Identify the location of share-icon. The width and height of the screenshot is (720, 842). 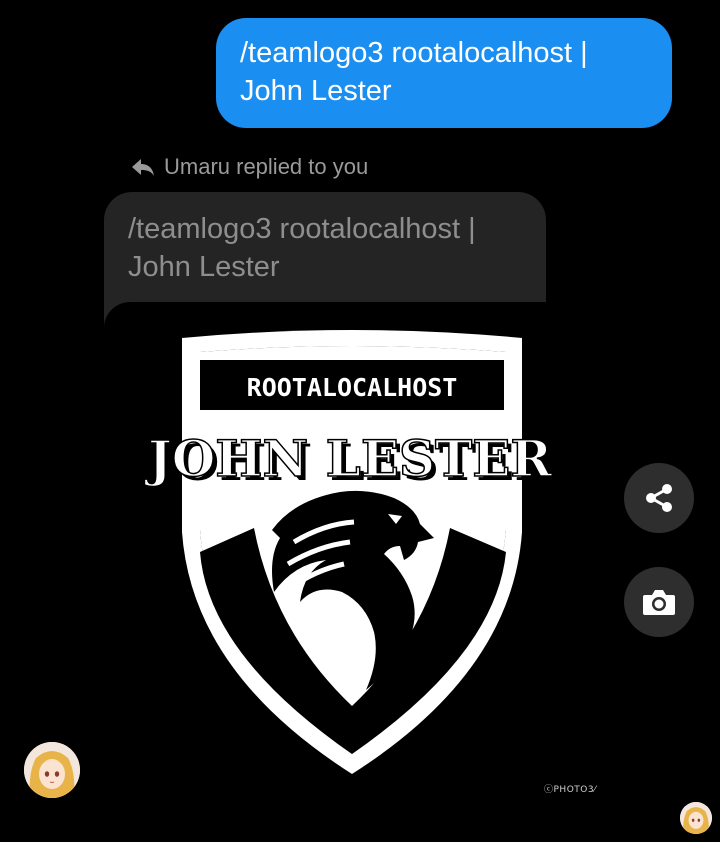
(659, 498).